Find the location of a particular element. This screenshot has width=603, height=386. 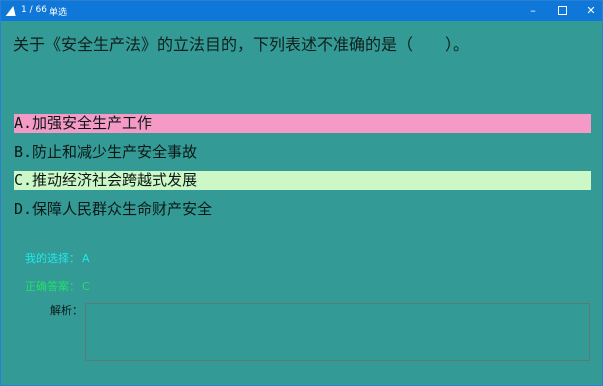

correct-answer: 正确答案： C is located at coordinates (57, 286).